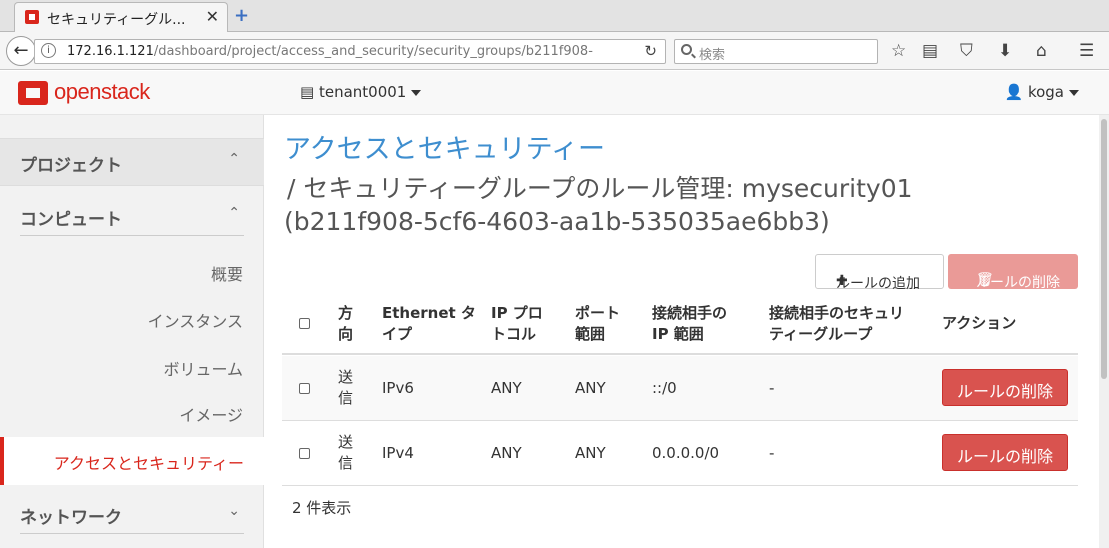 The image size is (1109, 548). I want to click on col-direction: 方向, so click(345, 324).